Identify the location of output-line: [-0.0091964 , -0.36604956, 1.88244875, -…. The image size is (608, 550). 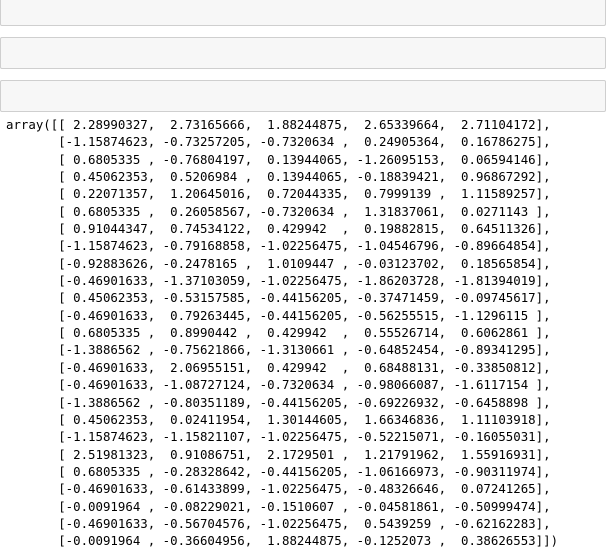
(282, 541).